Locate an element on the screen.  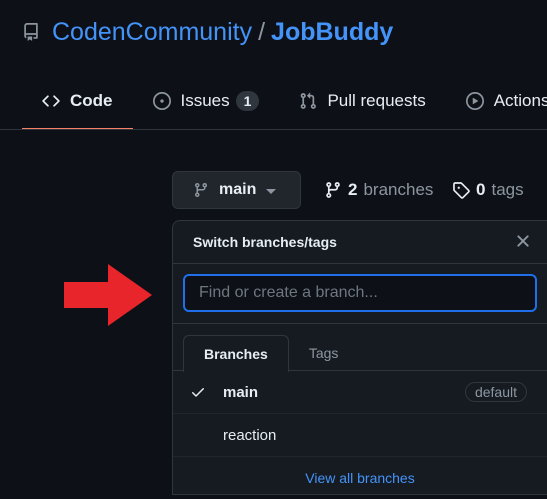
dropdown-filter is located at coordinates (360, 294).